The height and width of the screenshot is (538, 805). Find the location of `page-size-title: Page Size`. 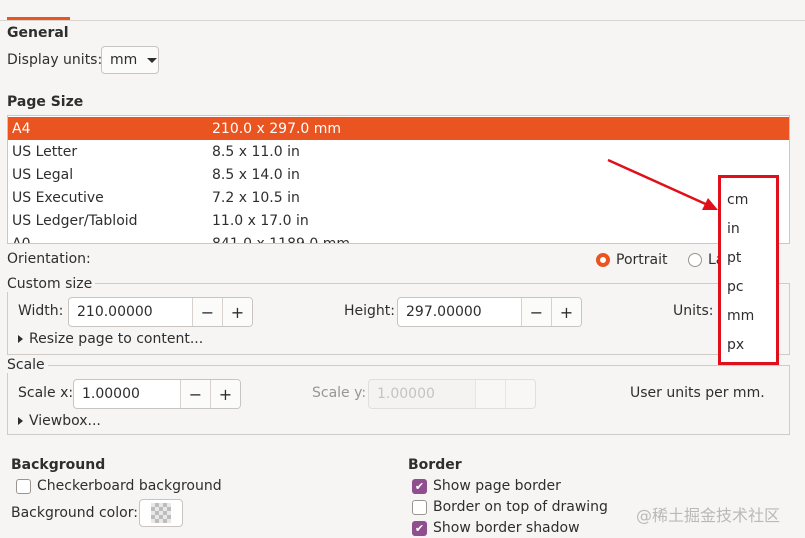

page-size-title: Page Size is located at coordinates (45, 102).